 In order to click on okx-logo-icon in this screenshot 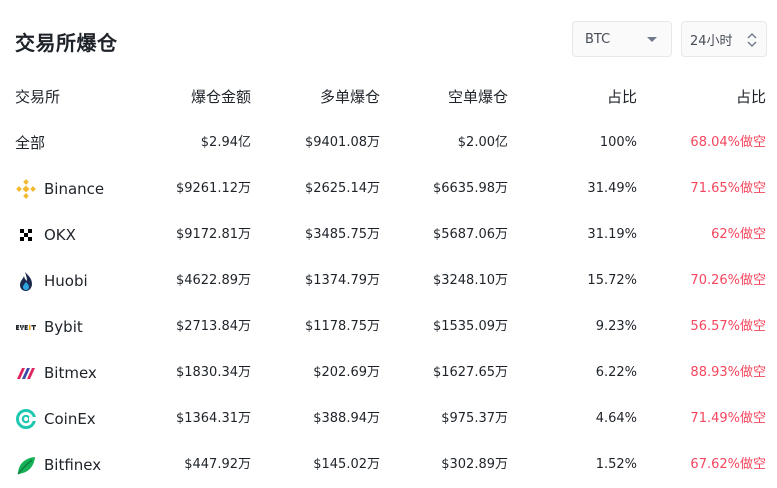, I will do `click(26, 235)`.